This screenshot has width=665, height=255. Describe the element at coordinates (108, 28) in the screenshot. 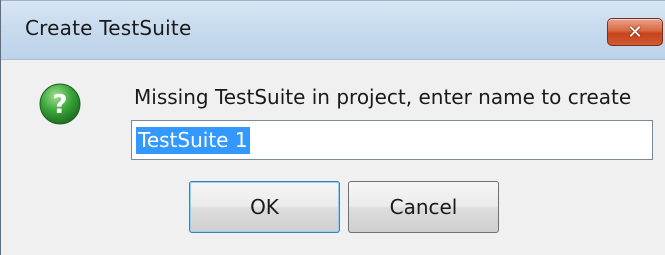

I see `dialog-title: Create TestSuite` at that location.